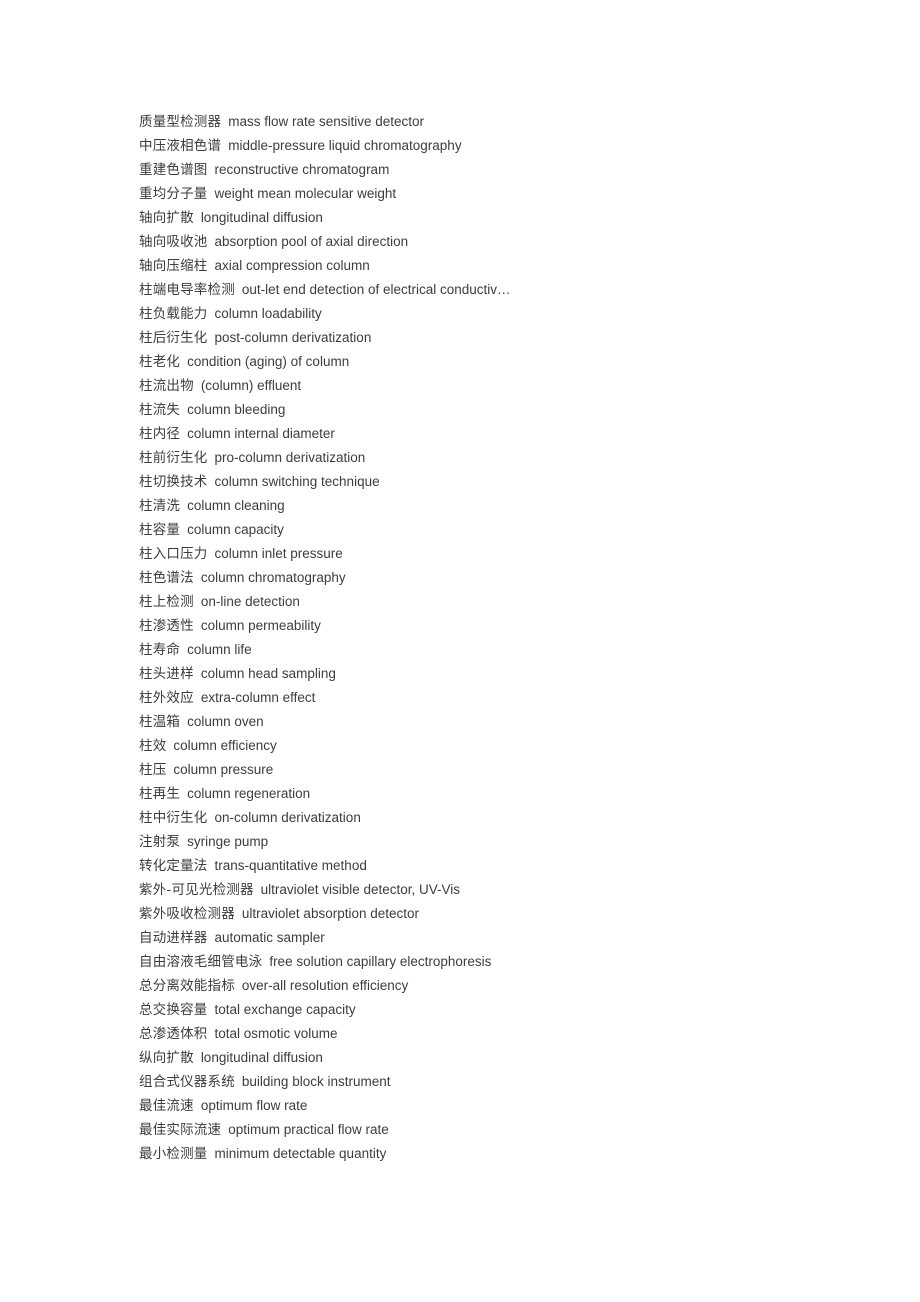 Image resolution: width=920 pixels, height=1302 pixels. What do you see at coordinates (489, 1130) in the screenshot?
I see `glossary-entry: 最佳实际流速 optimum practical flow rate` at bounding box center [489, 1130].